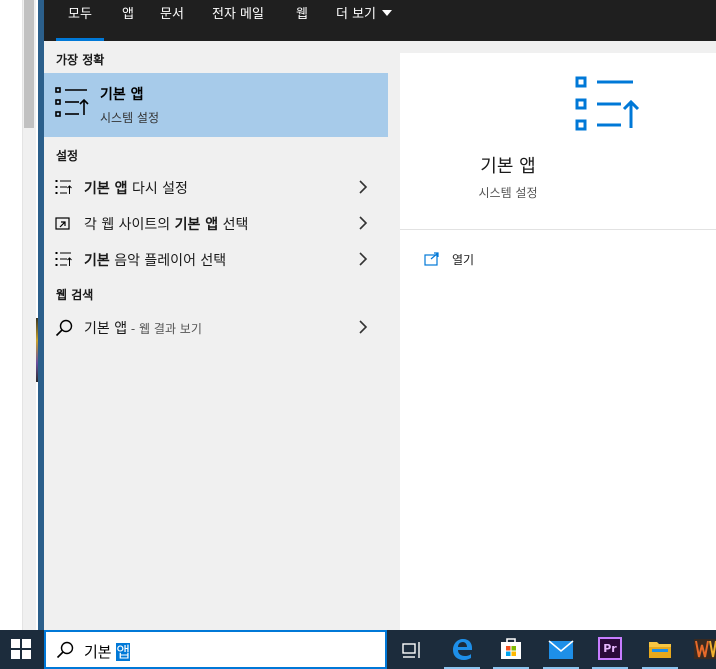  I want to click on mail-taskbar-button, so click(561, 649).